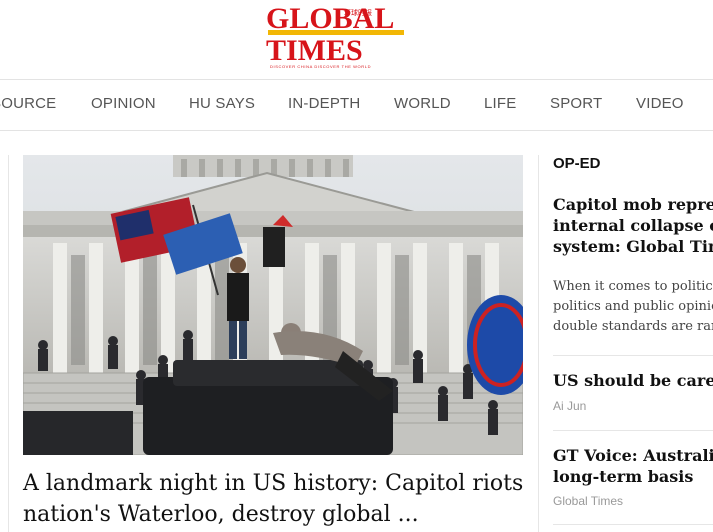 Image resolution: width=713 pixels, height=532 pixels. Describe the element at coordinates (588, 501) in the screenshot. I see `article-byline-global-times: Global Times` at that location.